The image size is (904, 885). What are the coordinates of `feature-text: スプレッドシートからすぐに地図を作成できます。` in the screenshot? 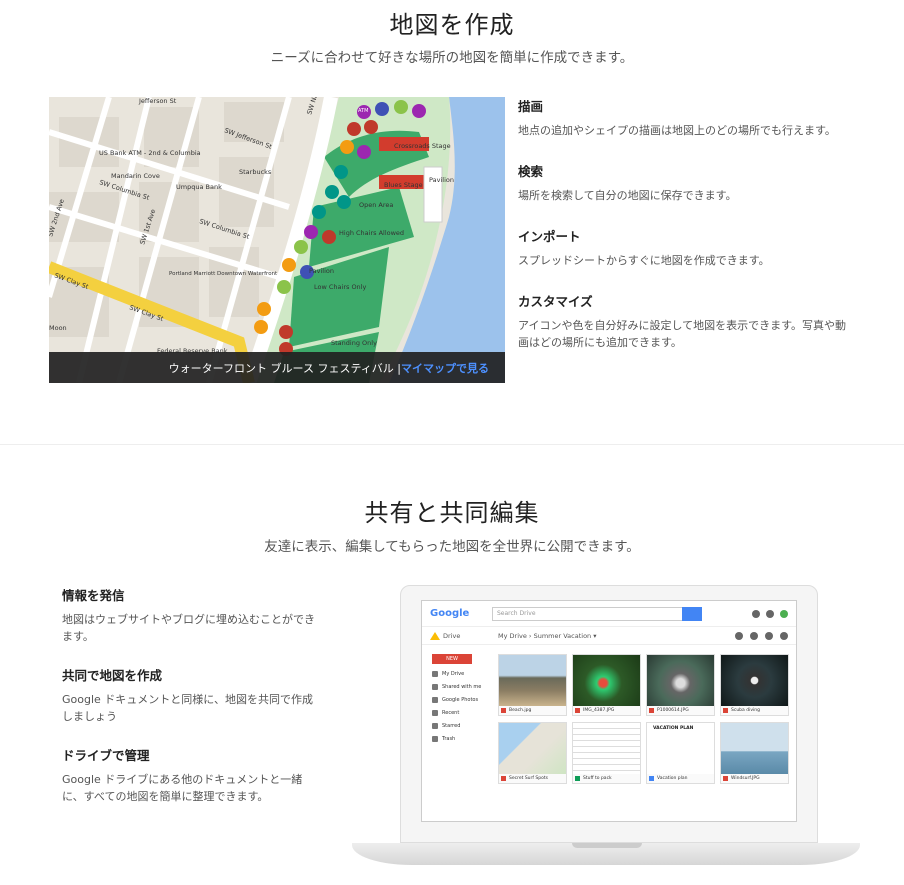 It's located at (644, 260).